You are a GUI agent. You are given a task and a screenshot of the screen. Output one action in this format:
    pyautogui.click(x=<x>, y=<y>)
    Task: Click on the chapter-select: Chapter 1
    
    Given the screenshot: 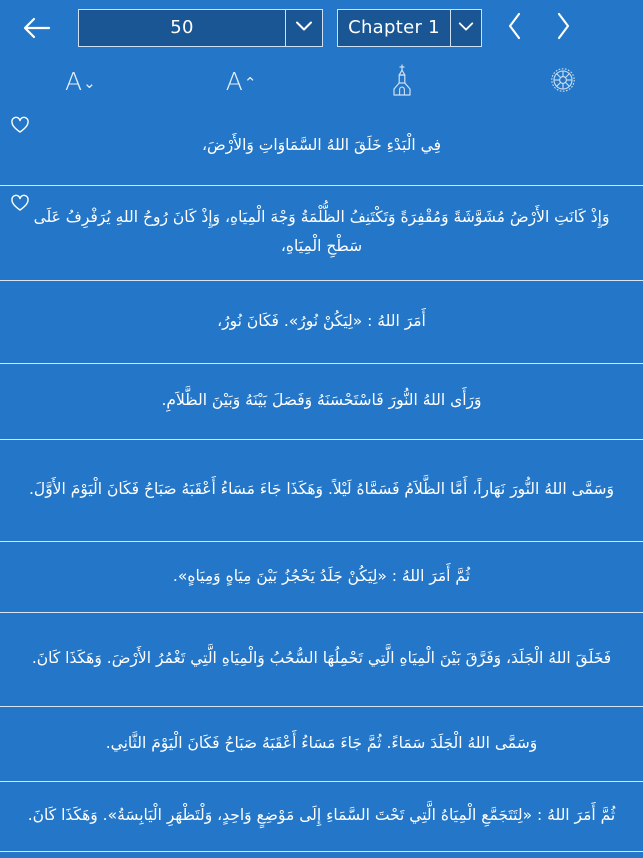 What is the action you would take?
    pyautogui.click(x=409, y=27)
    